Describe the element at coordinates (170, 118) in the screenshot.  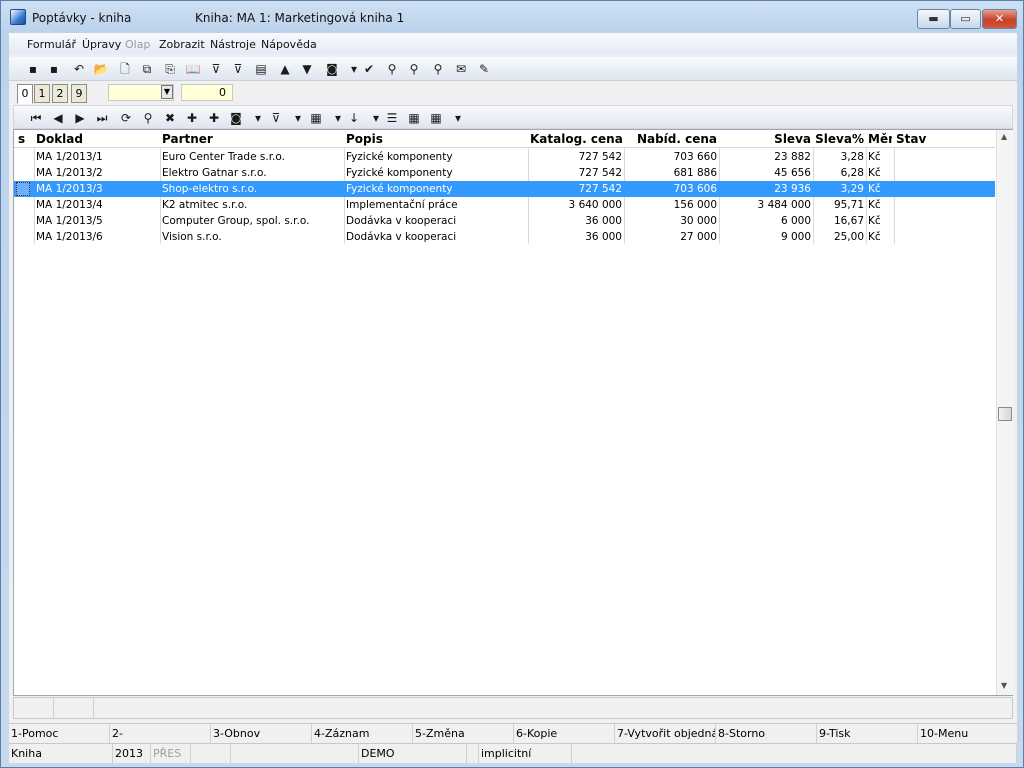
I see `delete-icon: ✖` at that location.